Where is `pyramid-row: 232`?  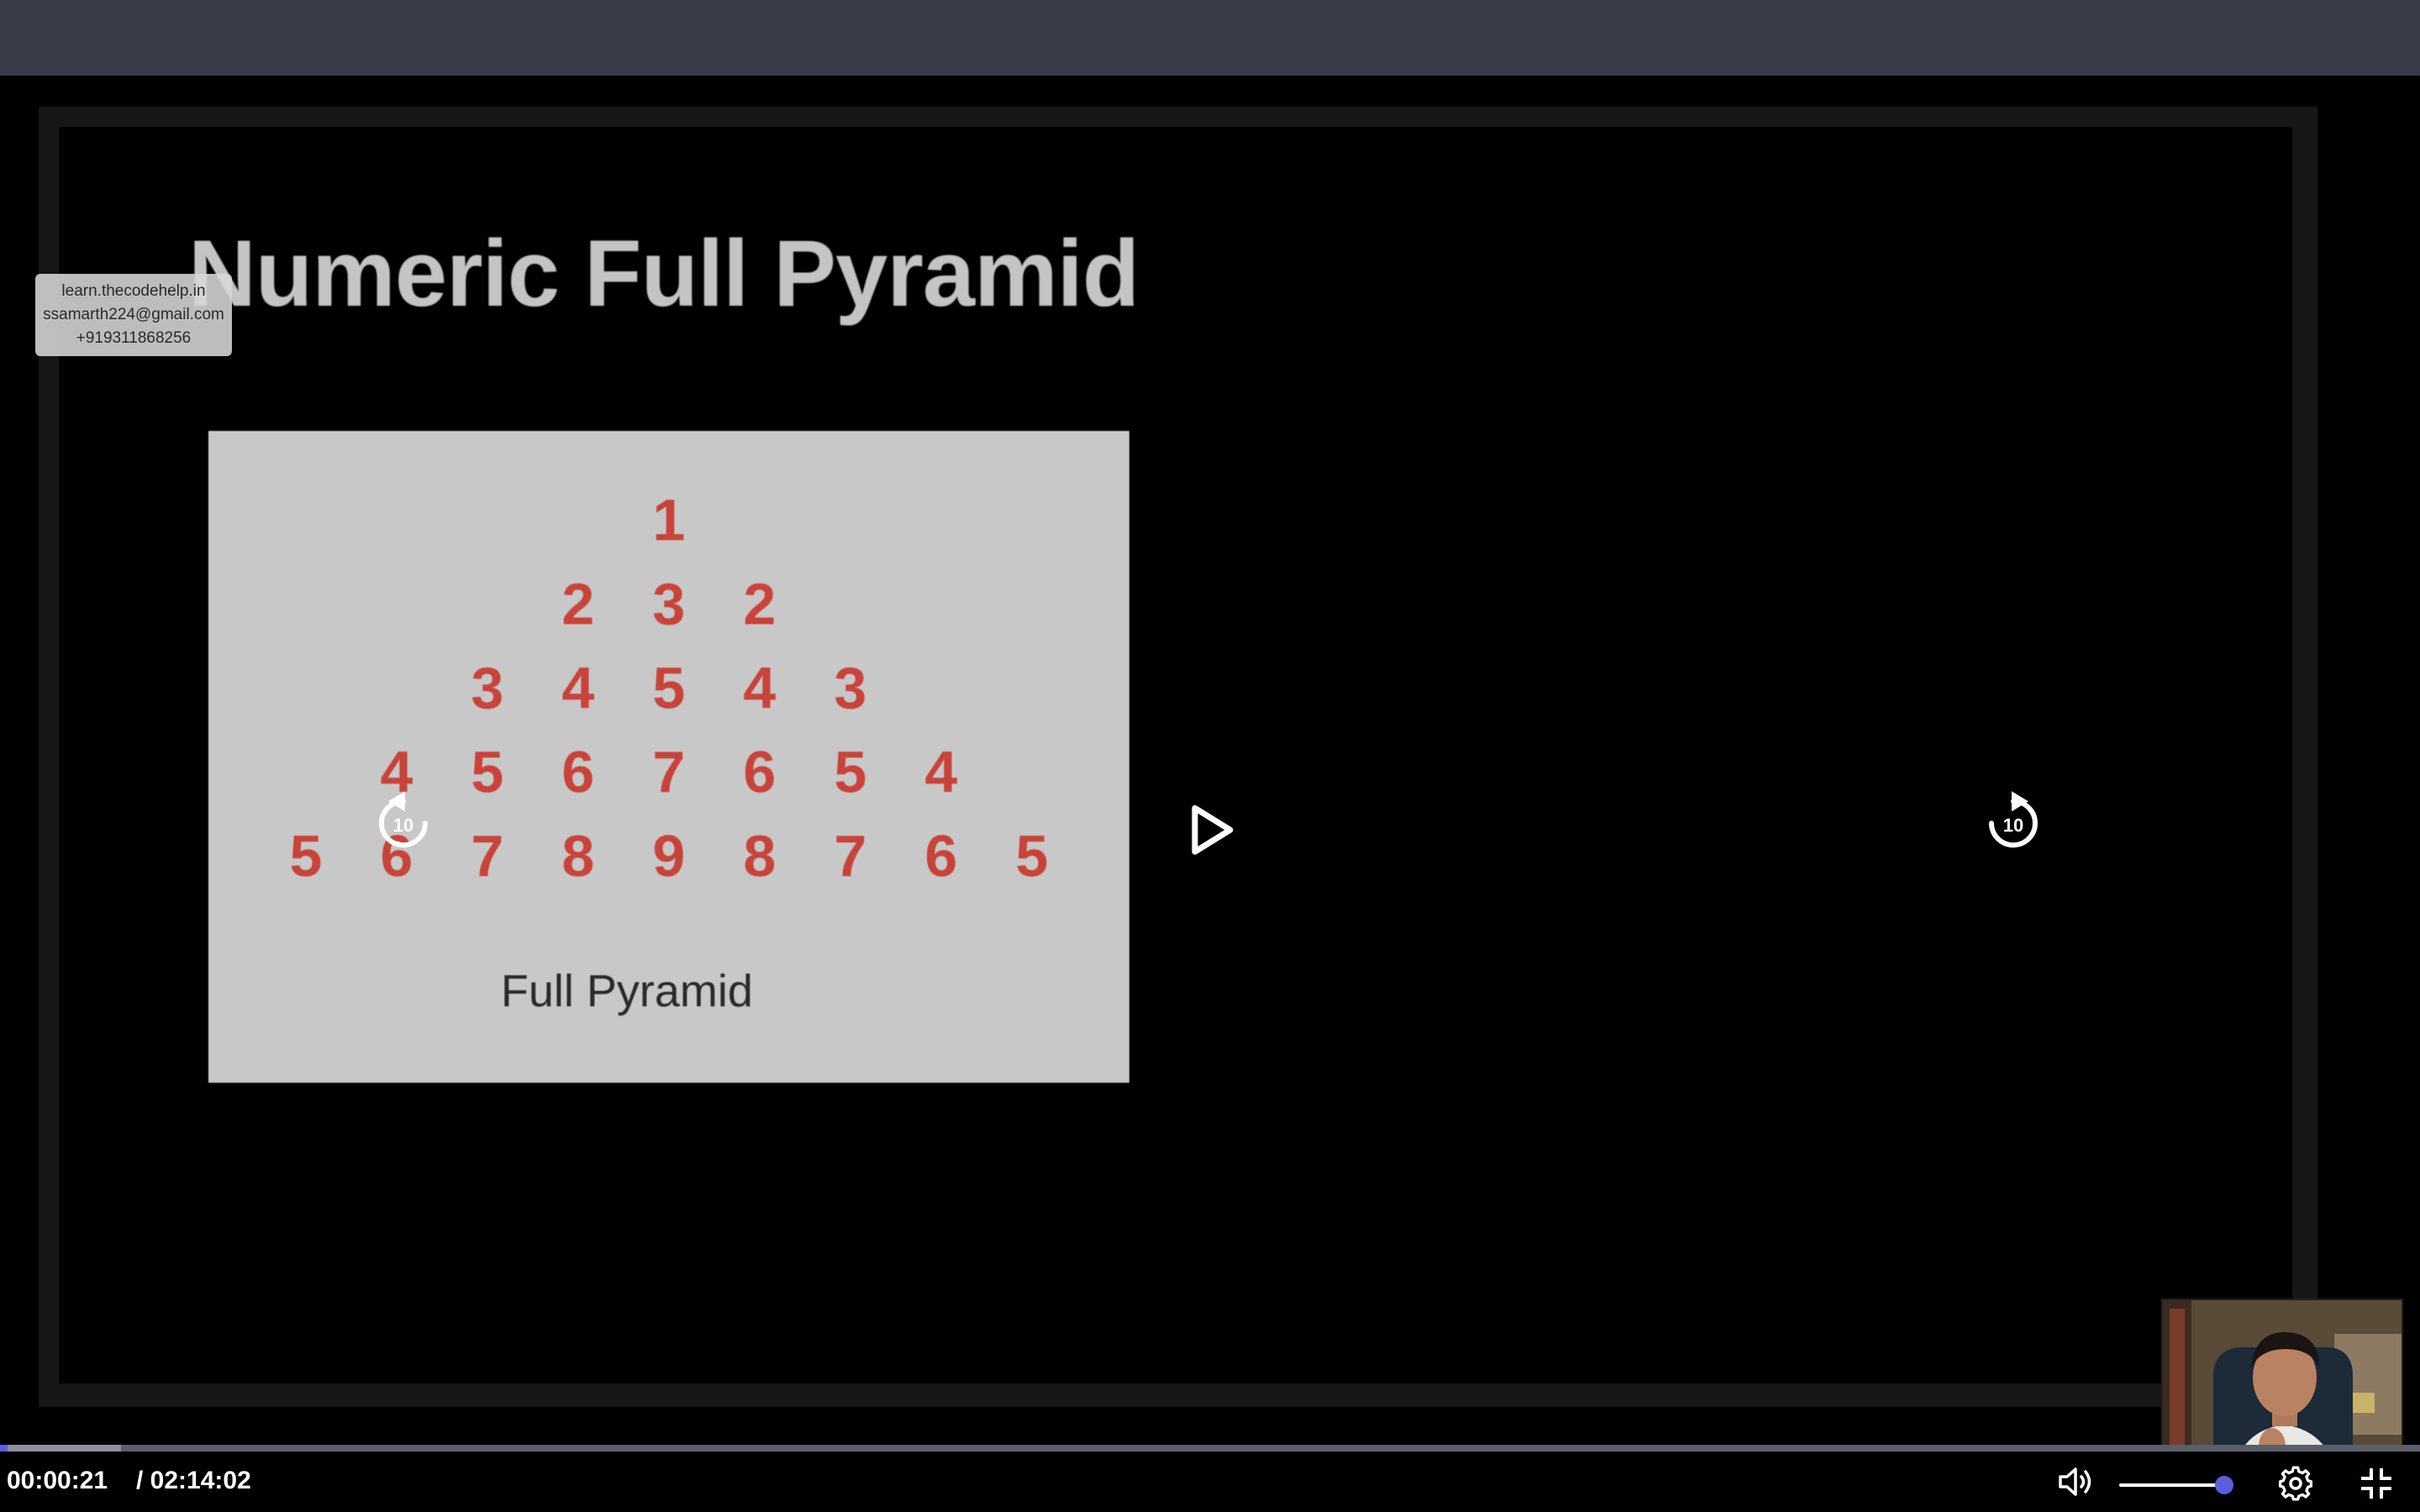 pyramid-row: 232 is located at coordinates (668, 604).